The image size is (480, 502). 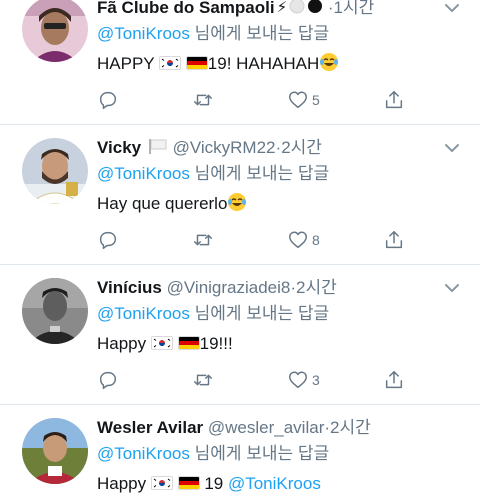 I want to click on like-button: 3, so click(x=303, y=380).